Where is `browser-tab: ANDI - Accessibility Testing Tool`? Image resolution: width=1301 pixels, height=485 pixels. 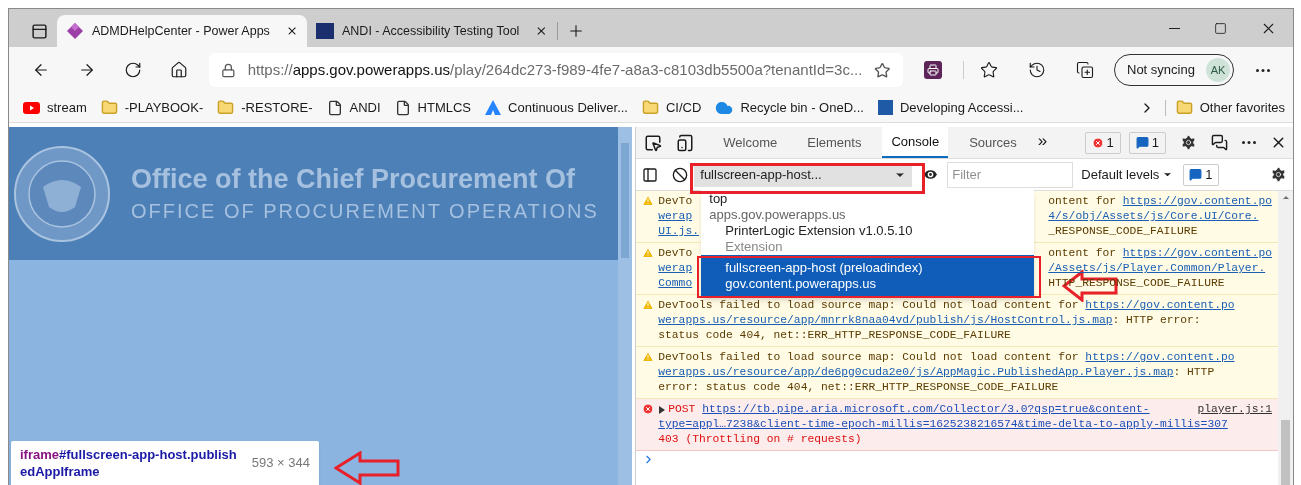 browser-tab: ANDI - Accessibility Testing Tool is located at coordinates (432, 31).